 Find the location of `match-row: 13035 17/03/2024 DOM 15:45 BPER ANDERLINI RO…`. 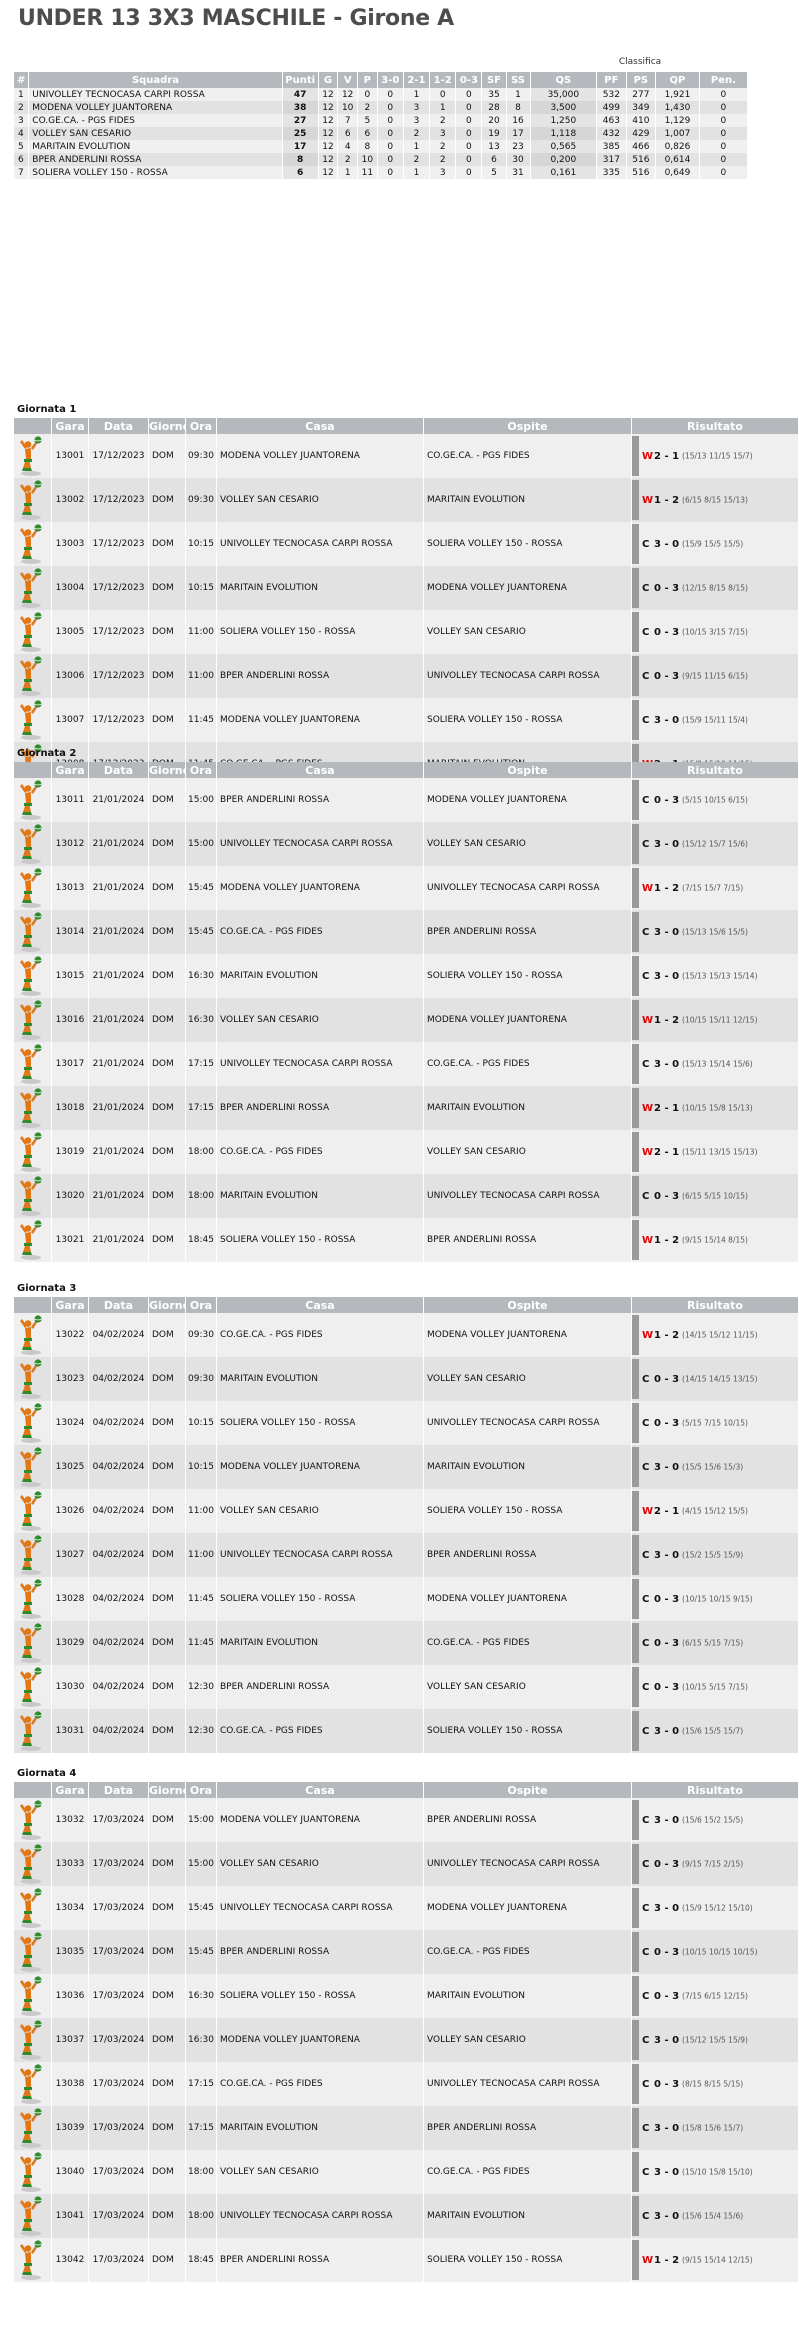

match-row: 13035 17/03/2024 DOM 15:45 BPER ANDERLINI RO… is located at coordinates (406, 1952).